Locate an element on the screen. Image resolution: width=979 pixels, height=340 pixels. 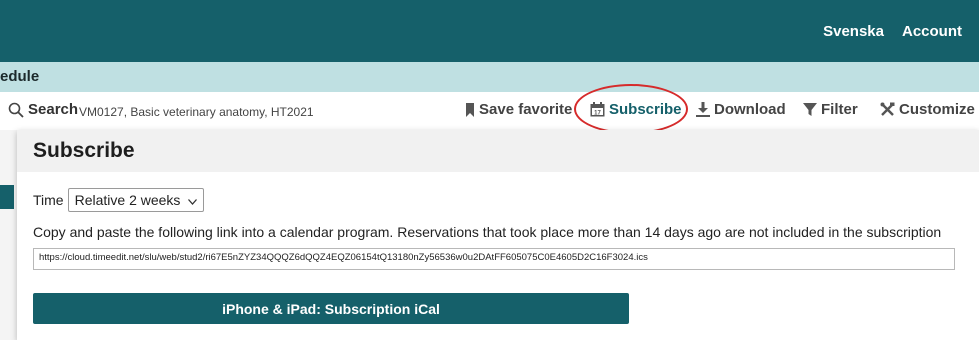
calendar-icon: 17 is located at coordinates (597, 109).